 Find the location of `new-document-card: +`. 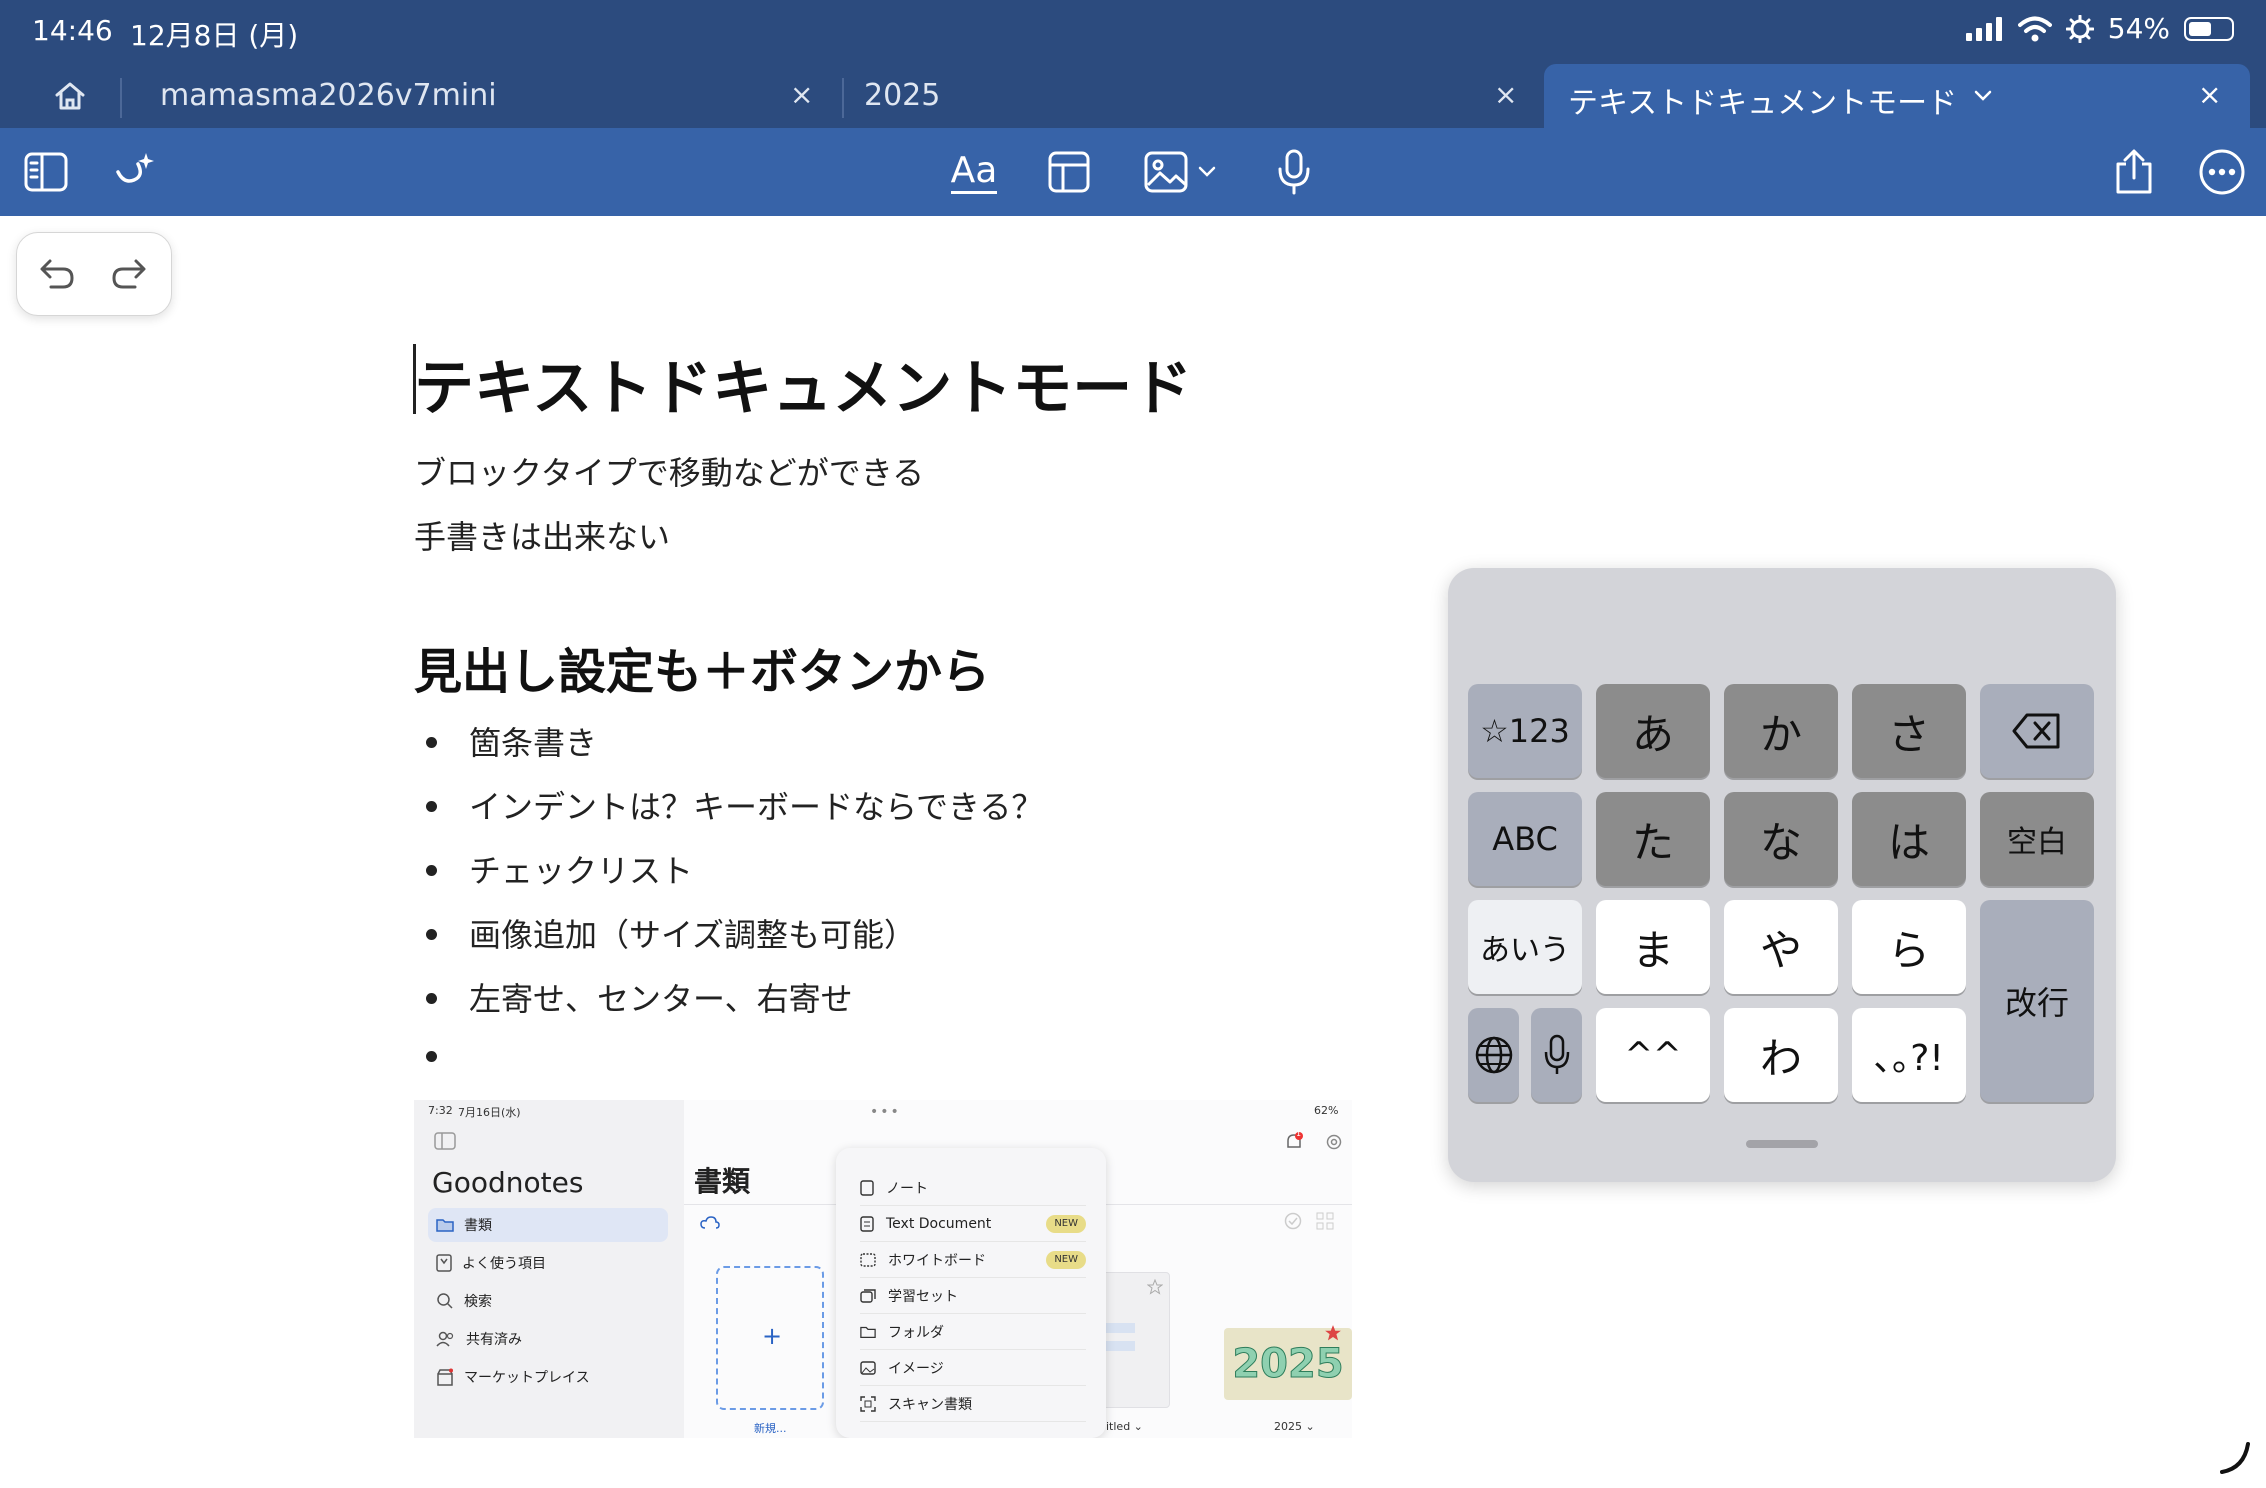

new-document-card: + is located at coordinates (770, 1338).